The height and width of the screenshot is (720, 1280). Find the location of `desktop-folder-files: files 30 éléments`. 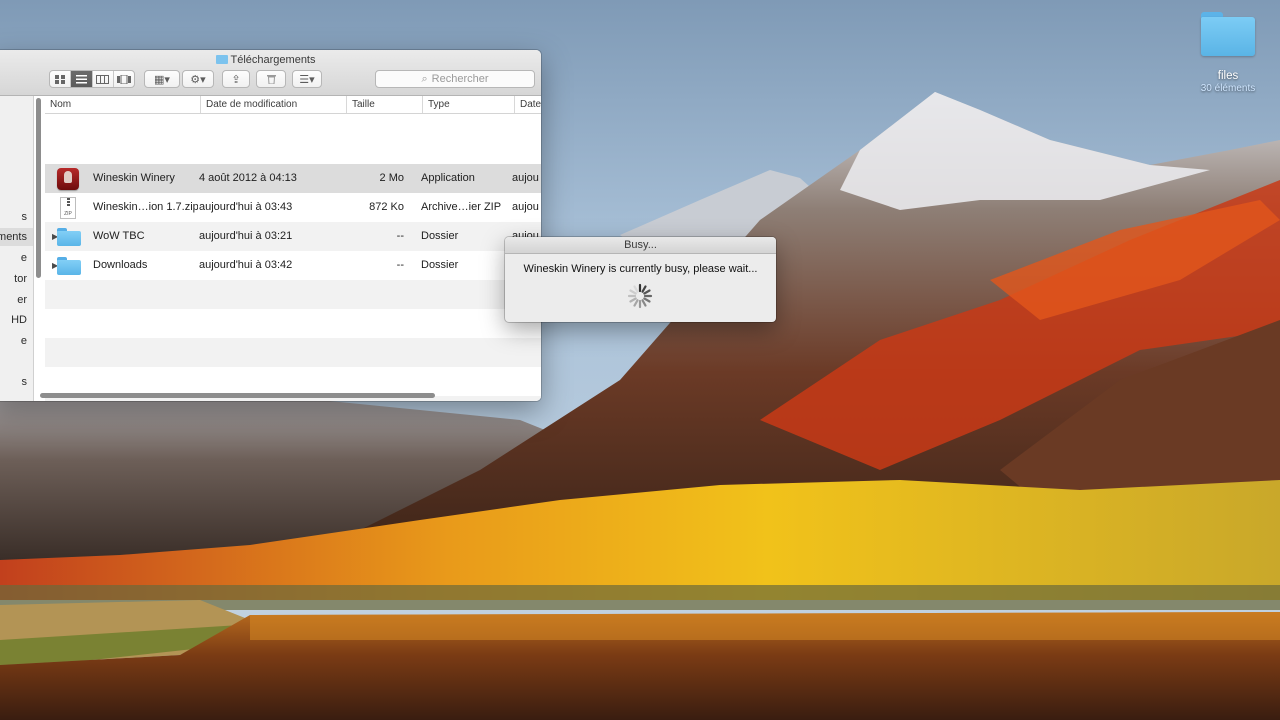

desktop-folder-files: files 30 éléments is located at coordinates (1228, 53).